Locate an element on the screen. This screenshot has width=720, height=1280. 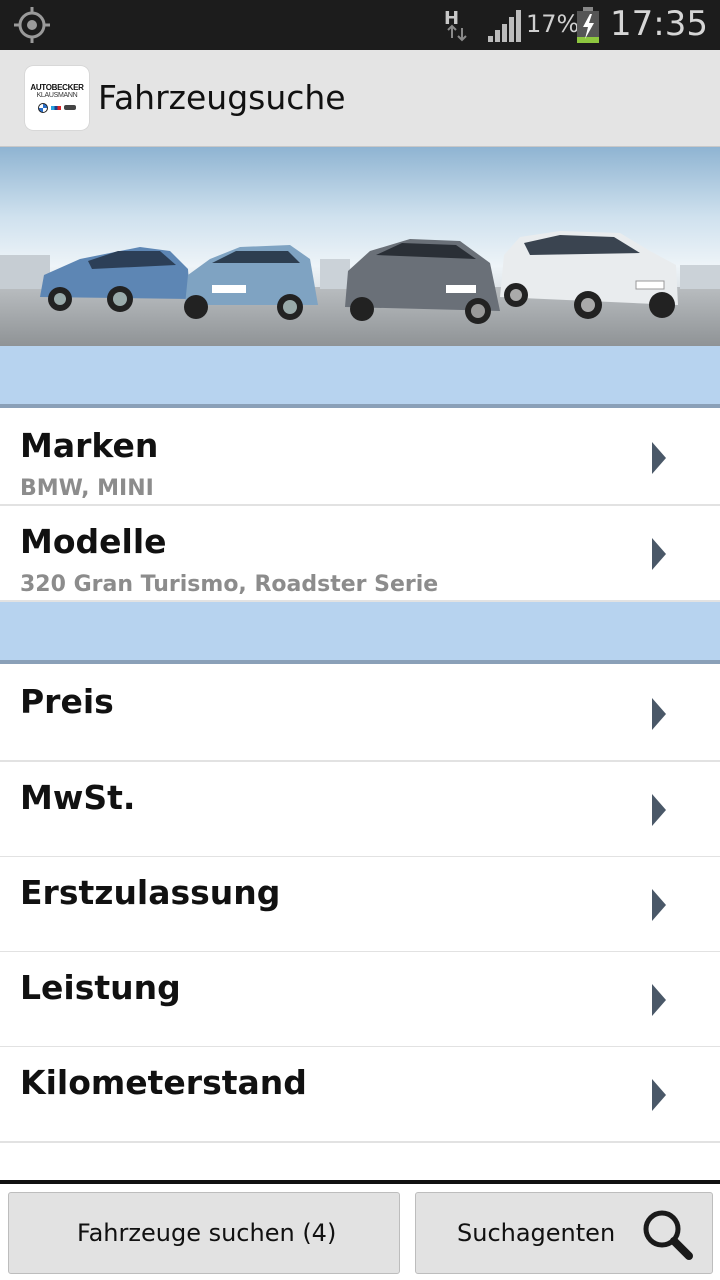
row-kilometerstand: Kilometerstand is located at coordinates (360, 1095).